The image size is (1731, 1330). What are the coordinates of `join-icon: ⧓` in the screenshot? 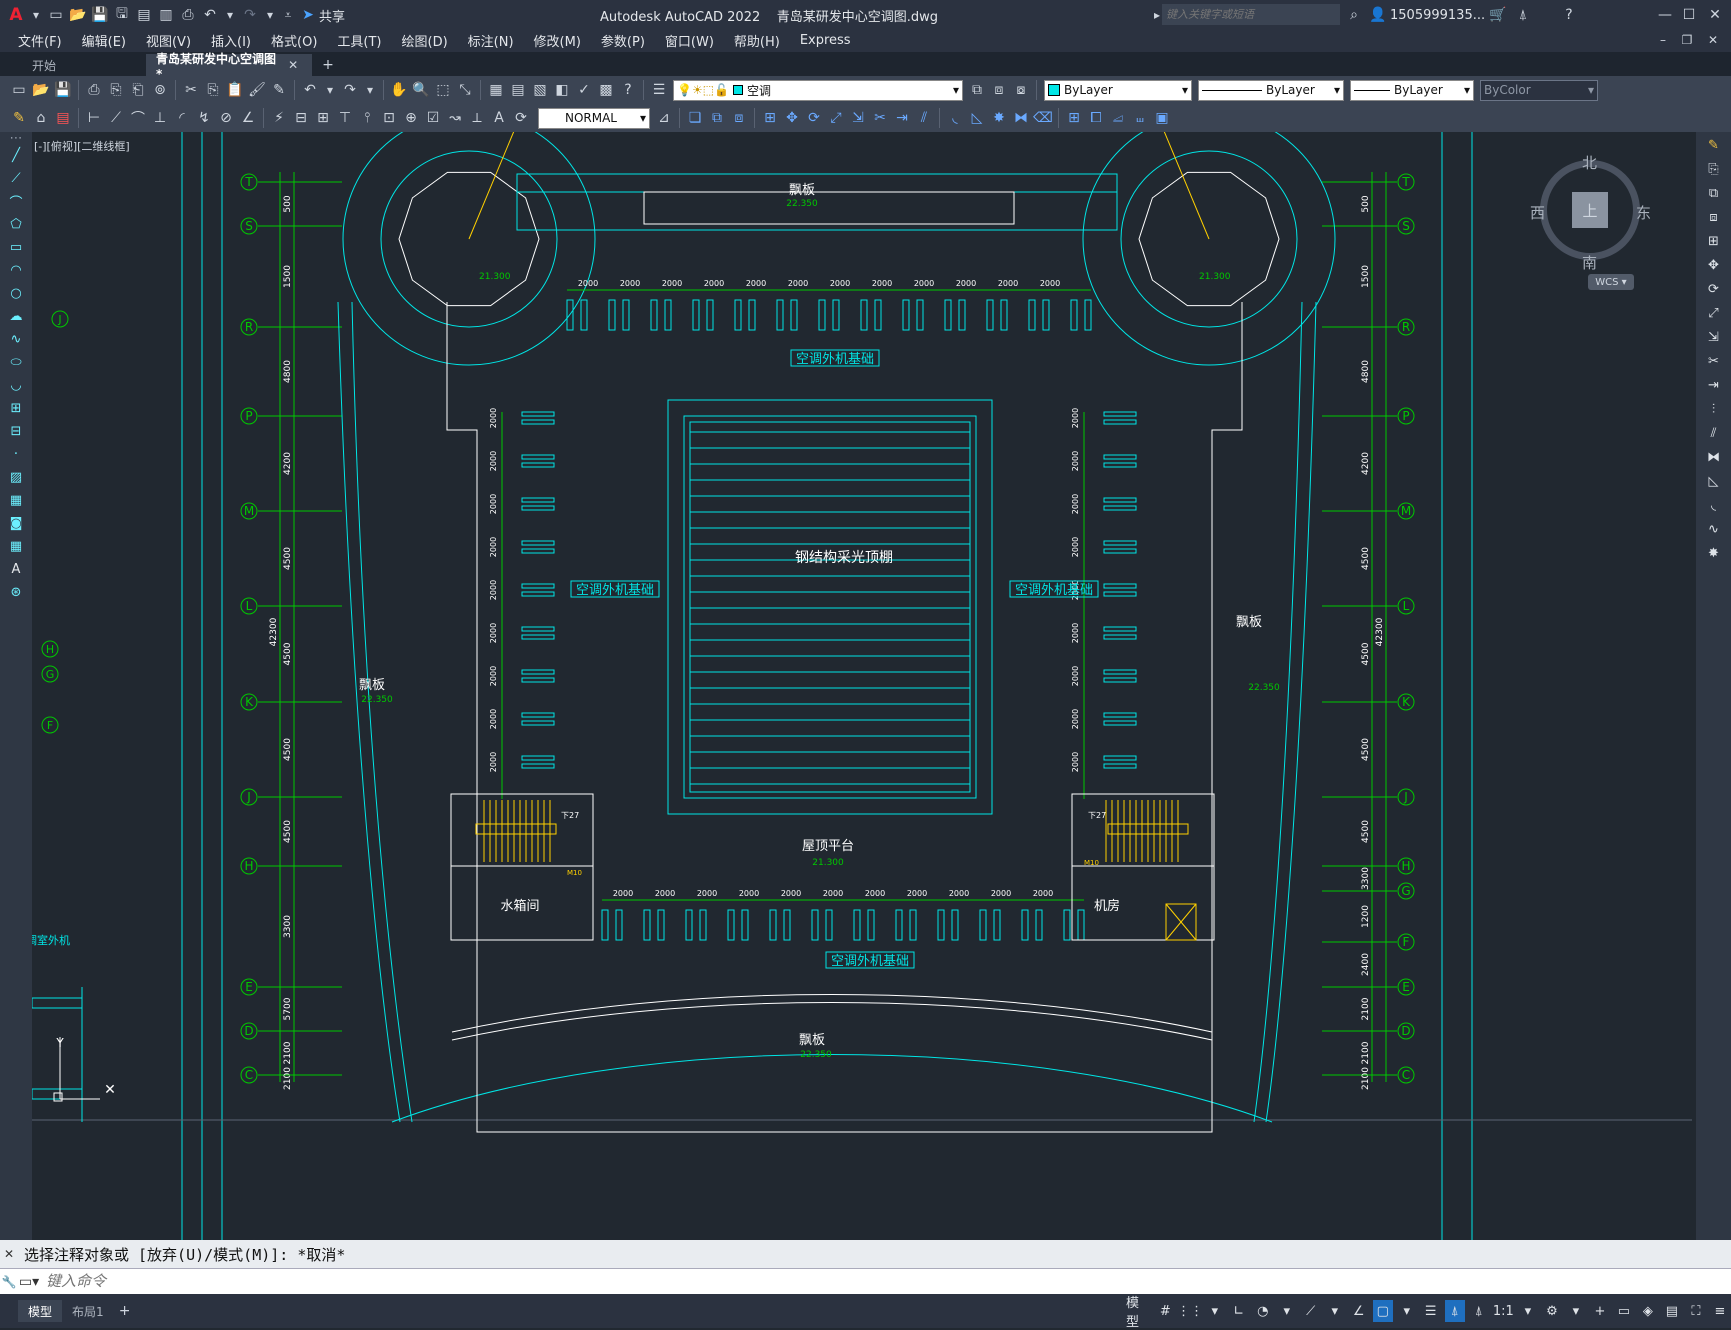 It's located at (1021, 118).